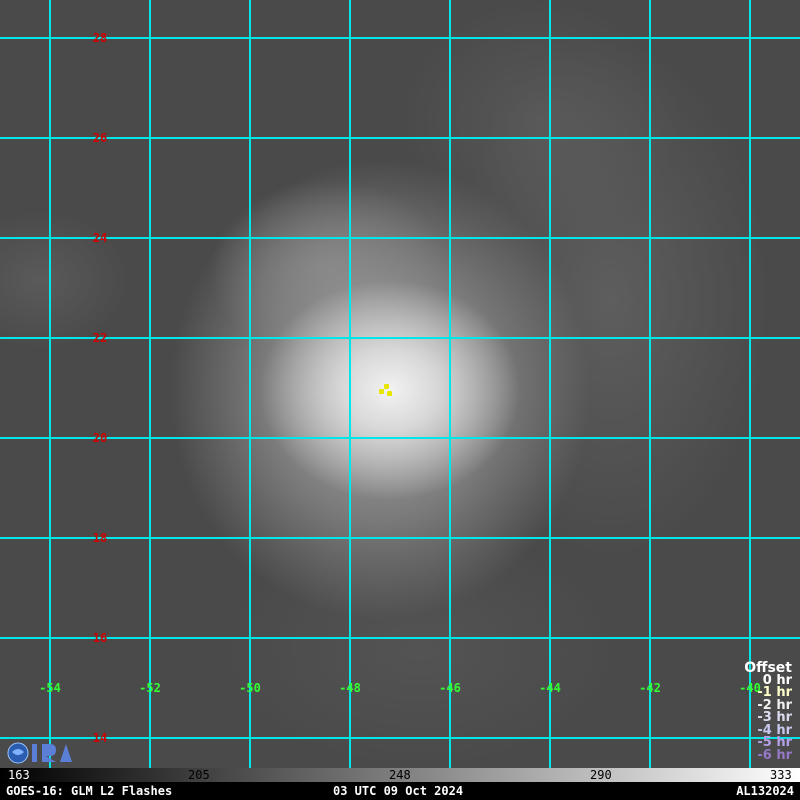 The width and height of the screenshot is (800, 800). What do you see at coordinates (100, 638) in the screenshot?
I see `latitude-label: 16` at bounding box center [100, 638].